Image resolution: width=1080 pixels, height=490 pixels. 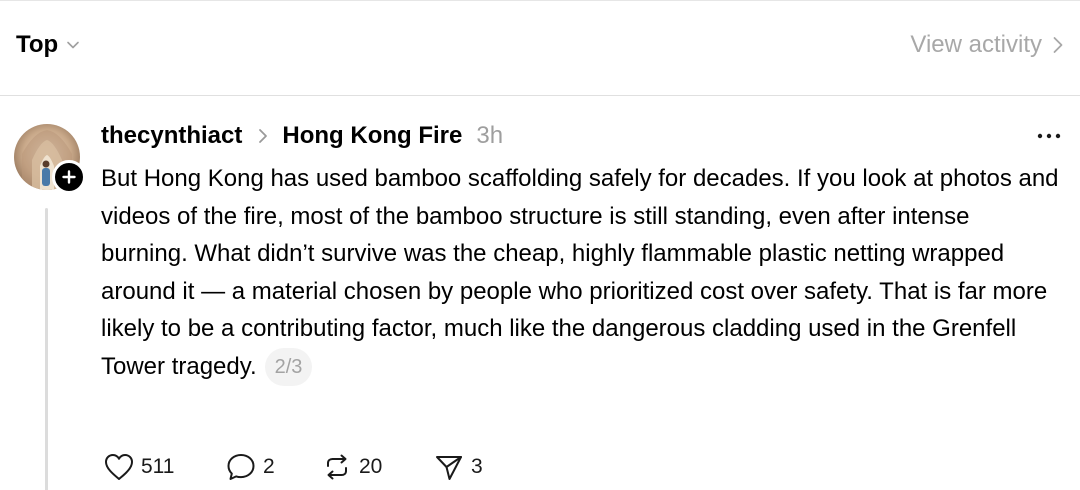 I want to click on sort-label: Top, so click(x=37, y=44).